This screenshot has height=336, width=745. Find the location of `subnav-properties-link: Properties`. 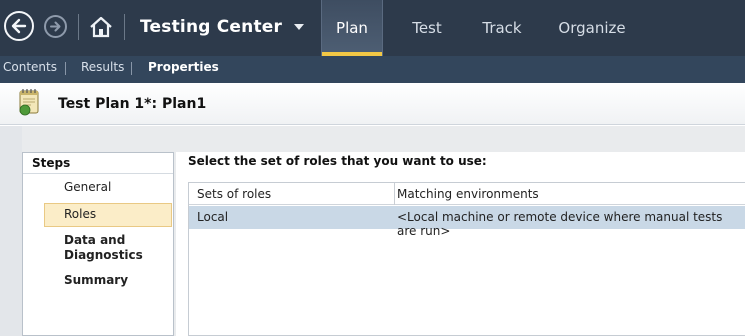

subnav-properties-link: Properties is located at coordinates (183, 67).